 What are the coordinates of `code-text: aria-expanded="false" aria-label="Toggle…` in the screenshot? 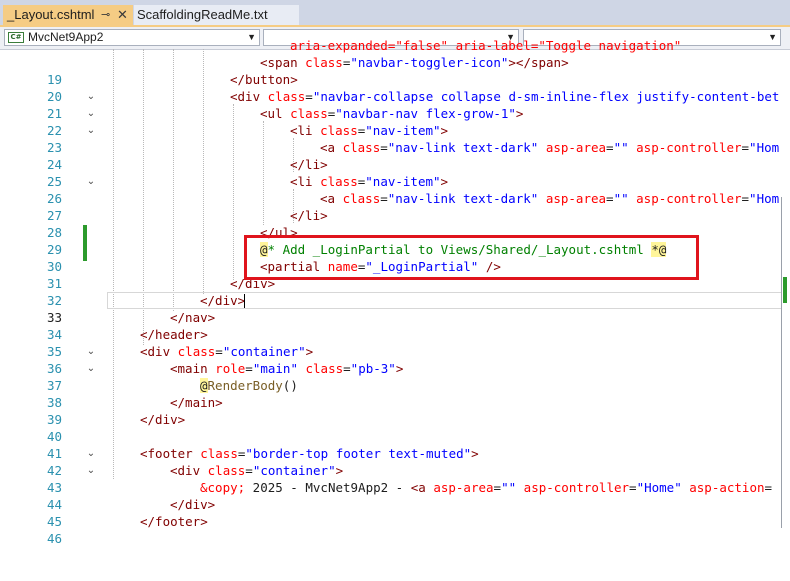 It's located at (486, 45).